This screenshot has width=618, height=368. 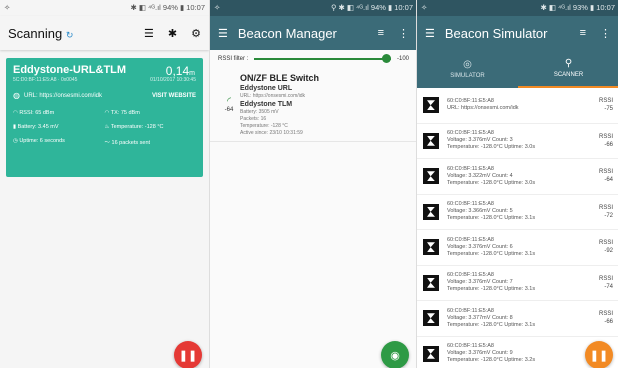 I want to click on gear-icon: ⚙, so click(x=196, y=33).